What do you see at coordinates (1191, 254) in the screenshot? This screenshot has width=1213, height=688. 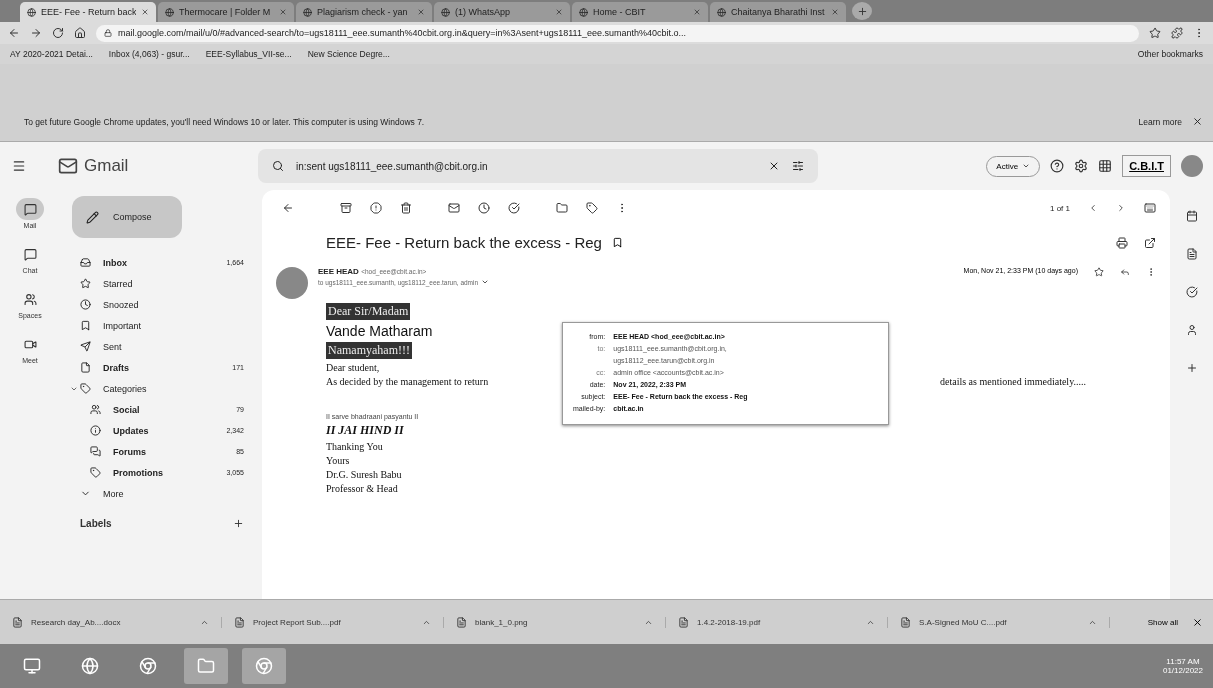 I see `notes-icon` at bounding box center [1191, 254].